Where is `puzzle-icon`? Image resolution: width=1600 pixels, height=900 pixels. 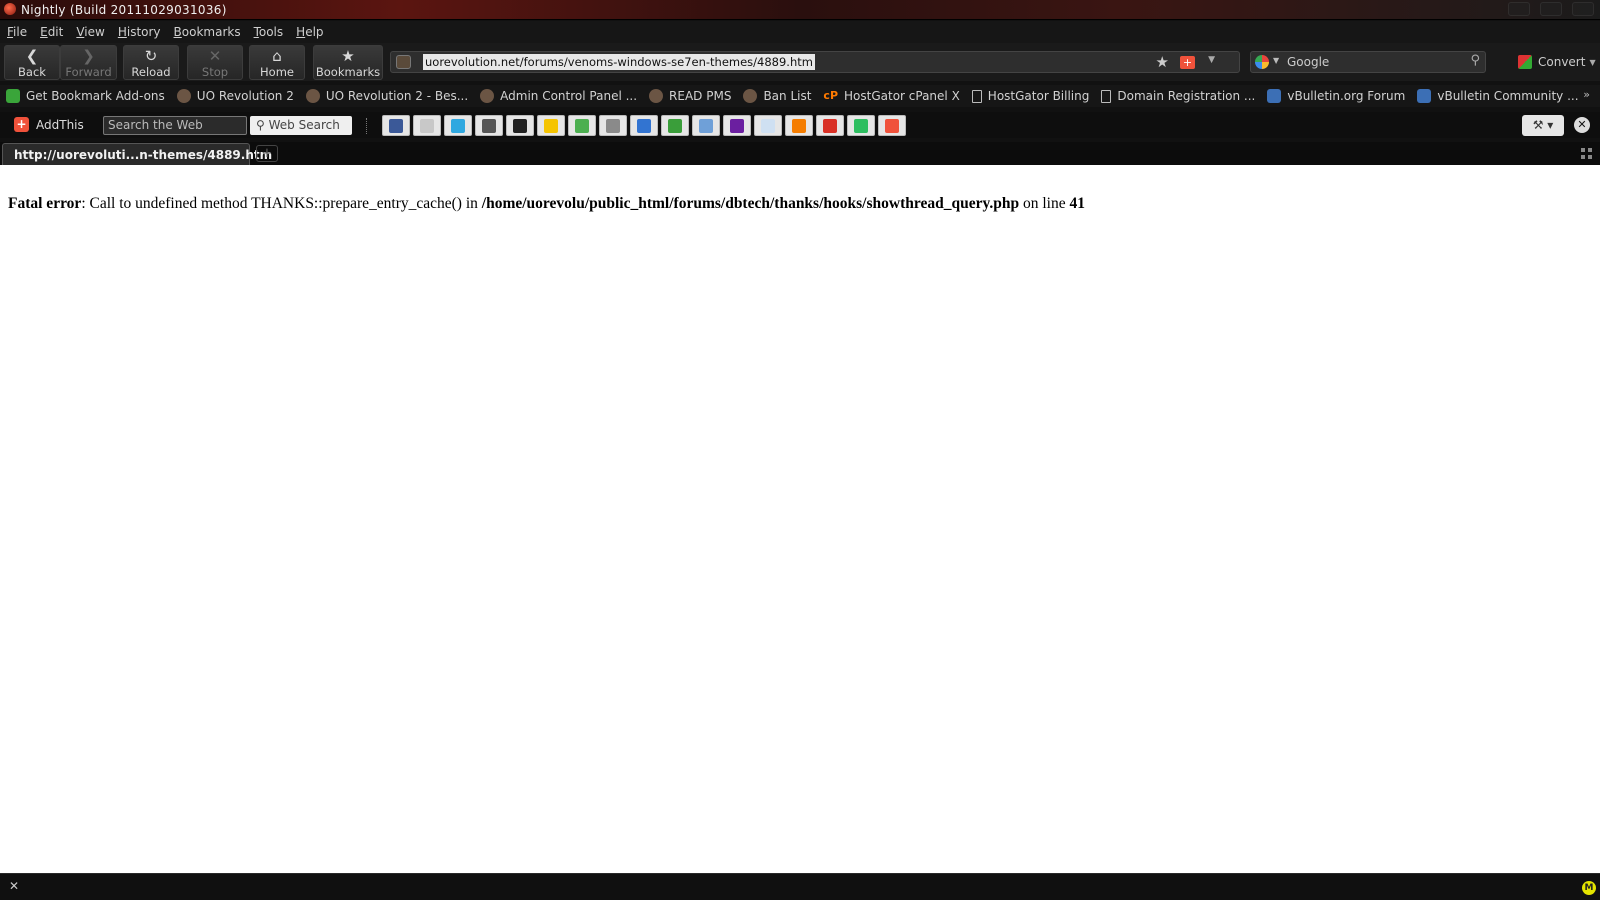 puzzle-icon is located at coordinates (13, 96).